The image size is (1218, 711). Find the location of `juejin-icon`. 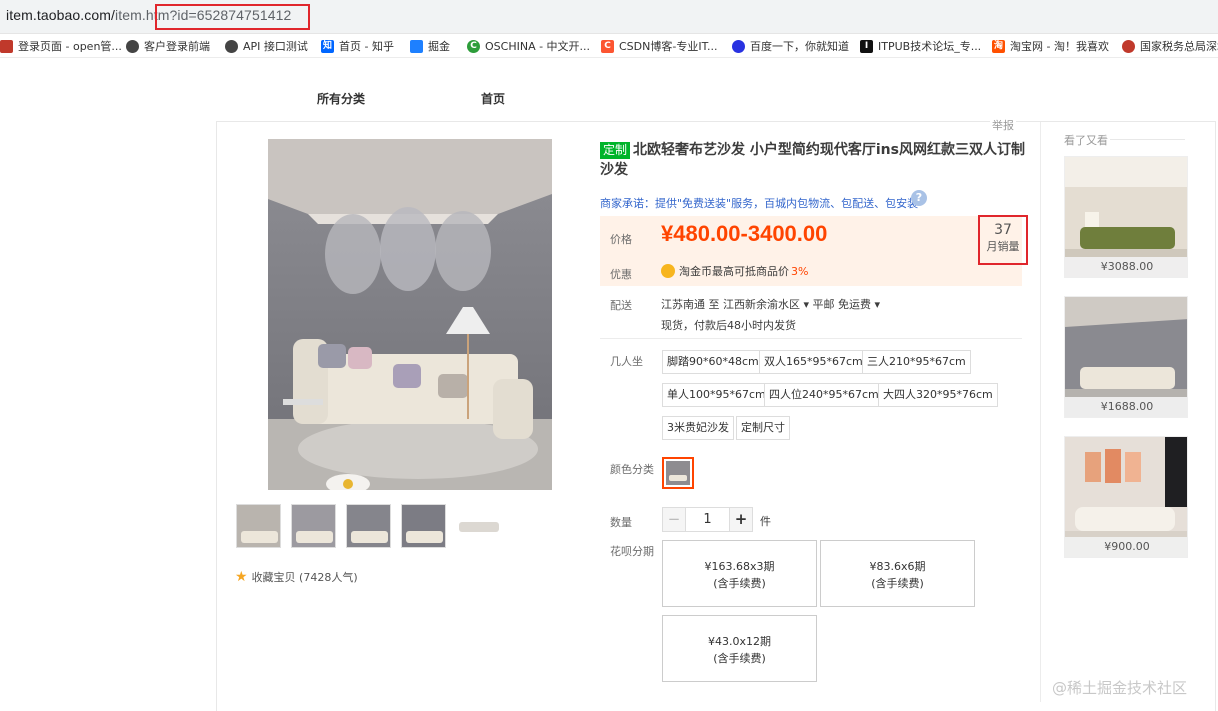

juejin-icon is located at coordinates (416, 46).